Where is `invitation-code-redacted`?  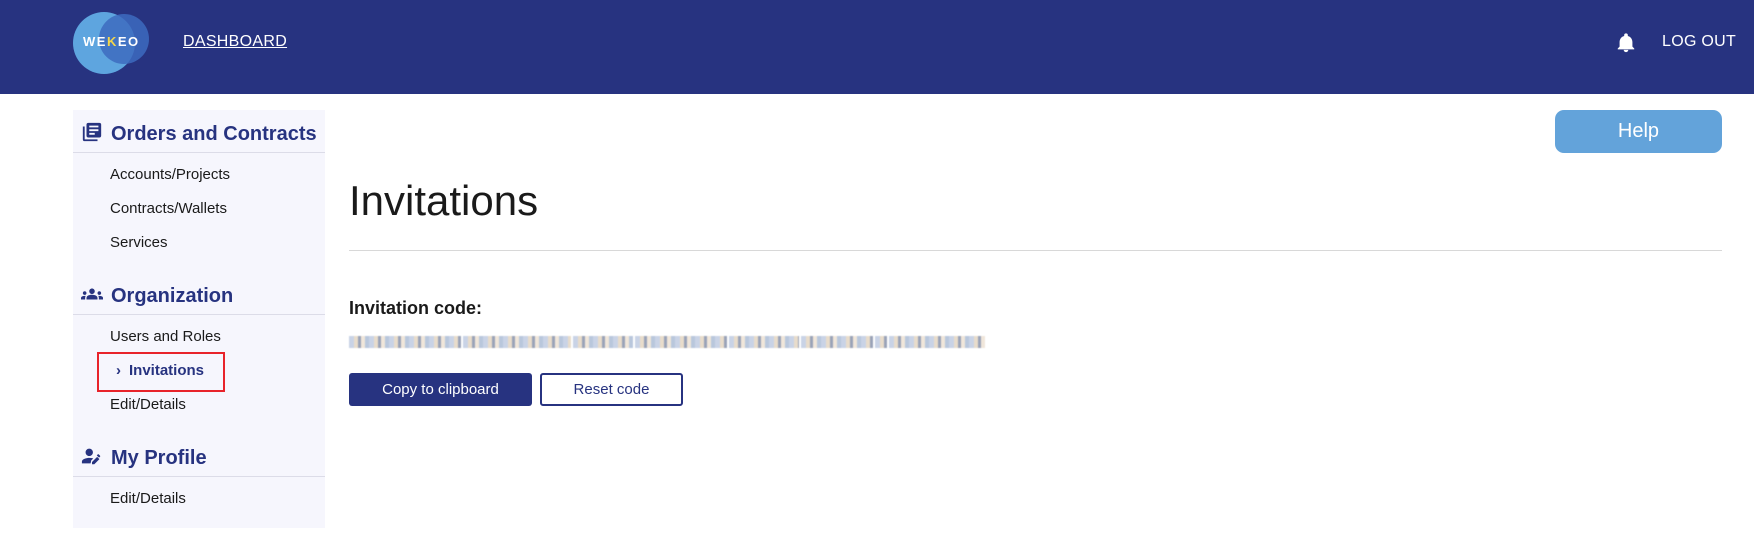 invitation-code-redacted is located at coordinates (667, 342).